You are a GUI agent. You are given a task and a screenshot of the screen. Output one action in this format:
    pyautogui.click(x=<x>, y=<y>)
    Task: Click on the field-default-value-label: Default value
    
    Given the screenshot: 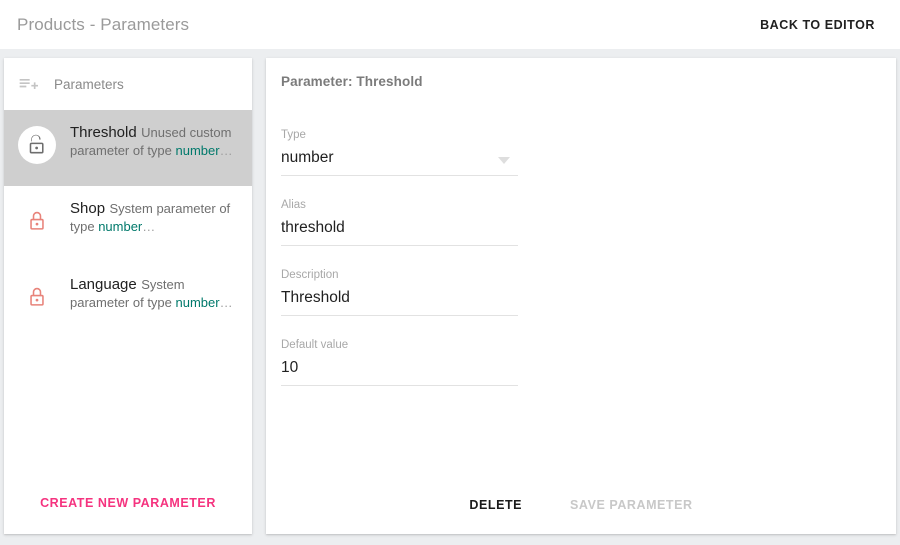 What is the action you would take?
    pyautogui.click(x=315, y=345)
    